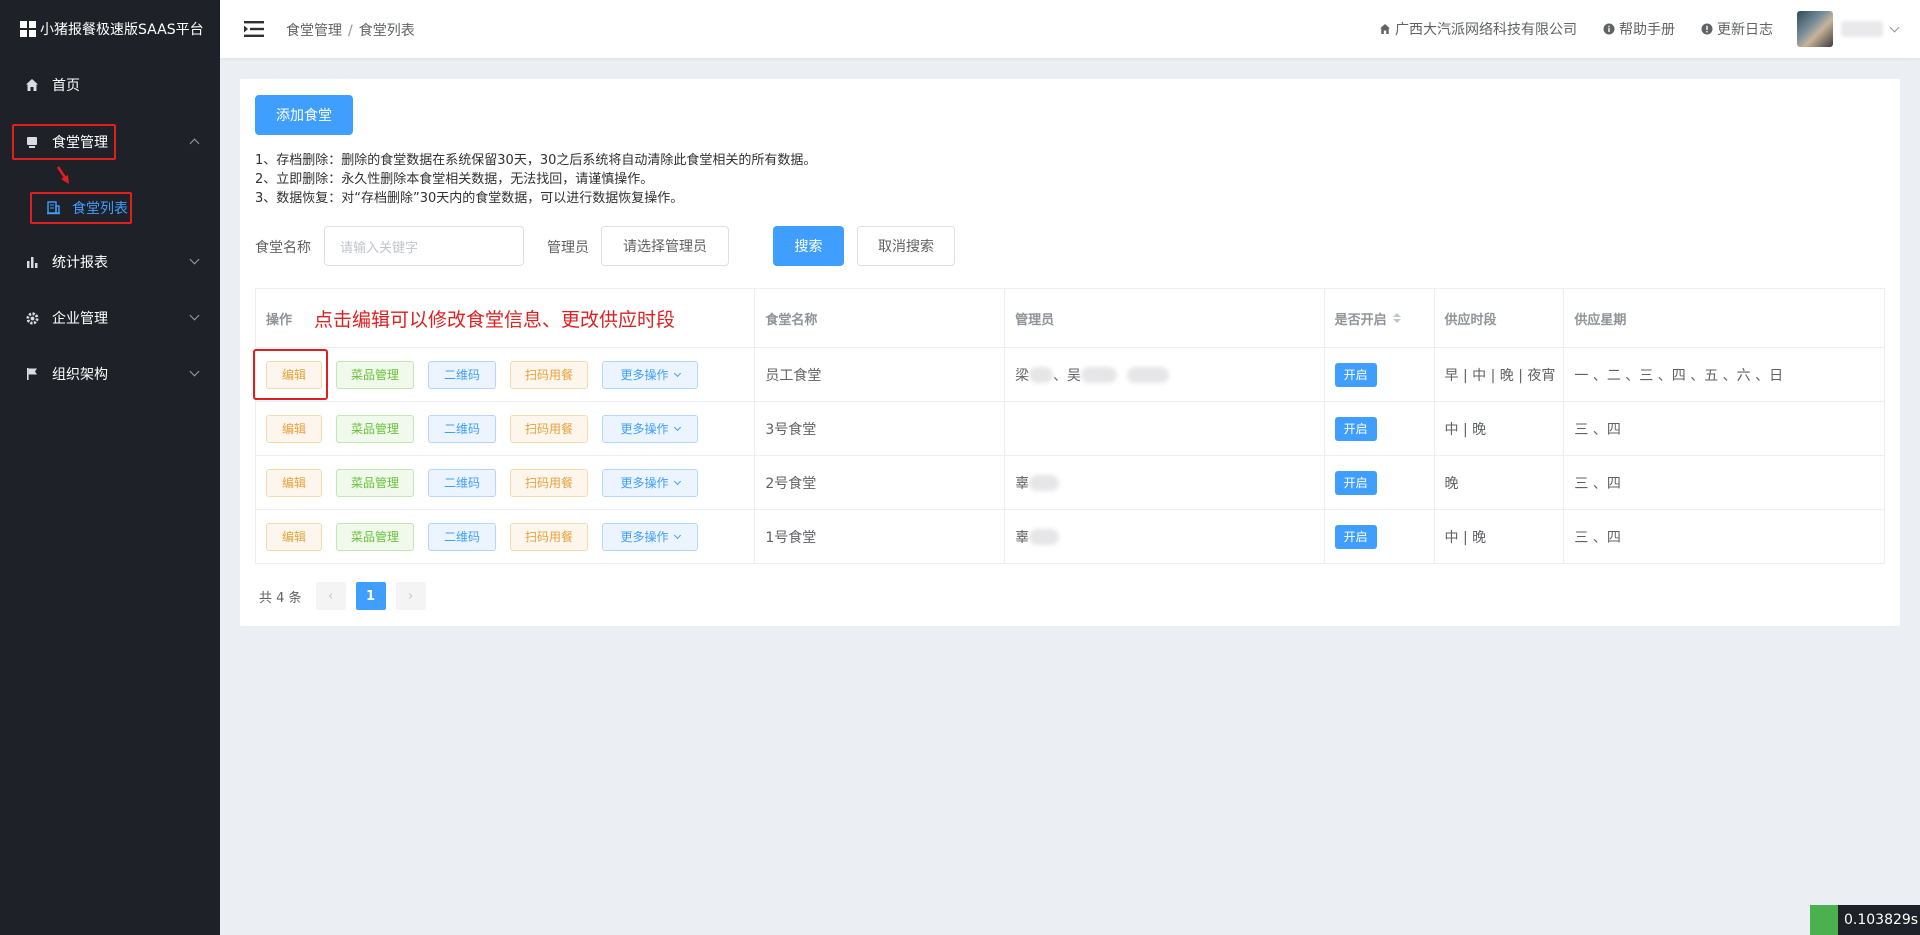 This screenshot has height=935, width=1920. Describe the element at coordinates (110, 262) in the screenshot. I see `sidebar-item-reports: 统计报表` at that location.